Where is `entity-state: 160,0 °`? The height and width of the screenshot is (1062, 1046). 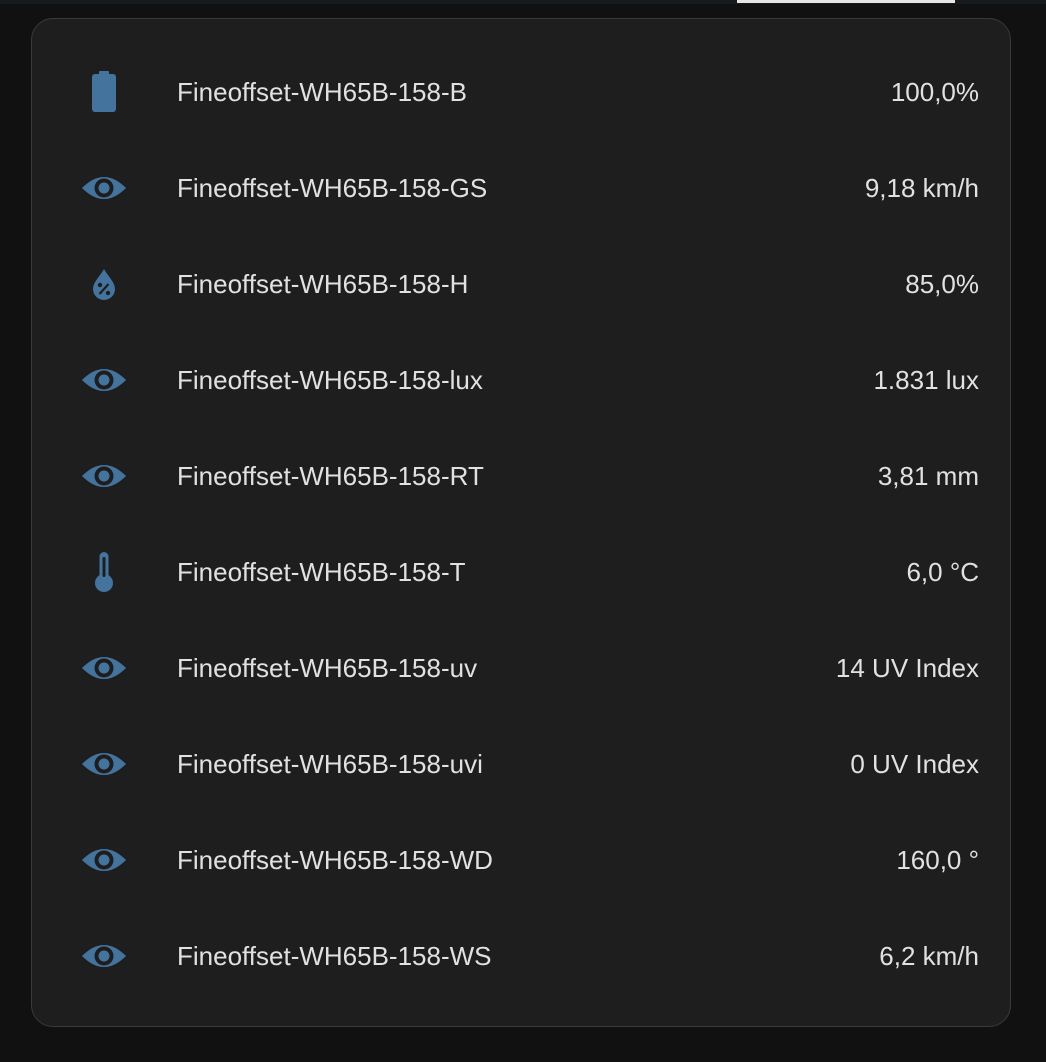 entity-state: 160,0 ° is located at coordinates (937, 860).